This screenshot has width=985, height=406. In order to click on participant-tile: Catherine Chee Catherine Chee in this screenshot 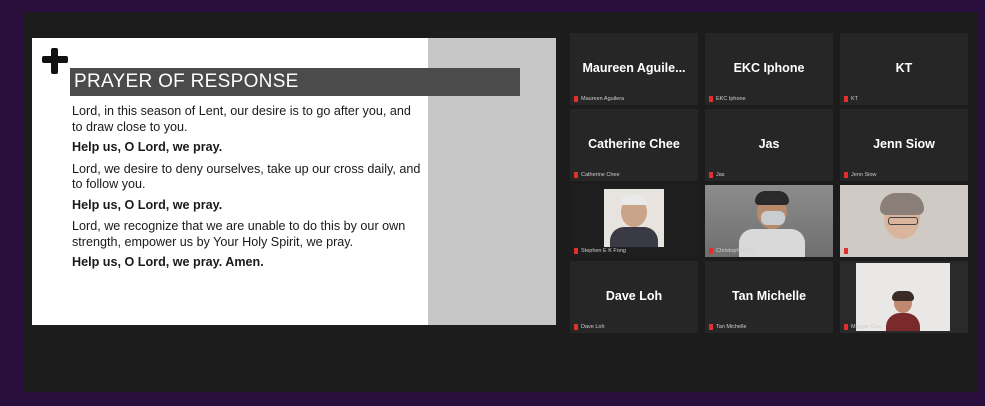, I will do `click(634, 145)`.